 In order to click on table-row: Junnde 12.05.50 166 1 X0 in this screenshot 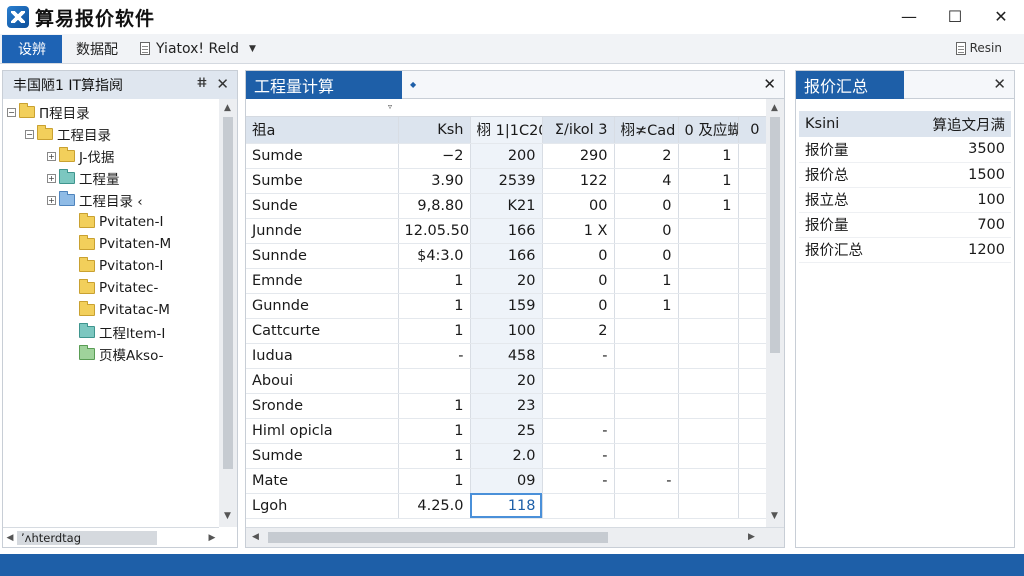, I will do `click(506, 231)`.